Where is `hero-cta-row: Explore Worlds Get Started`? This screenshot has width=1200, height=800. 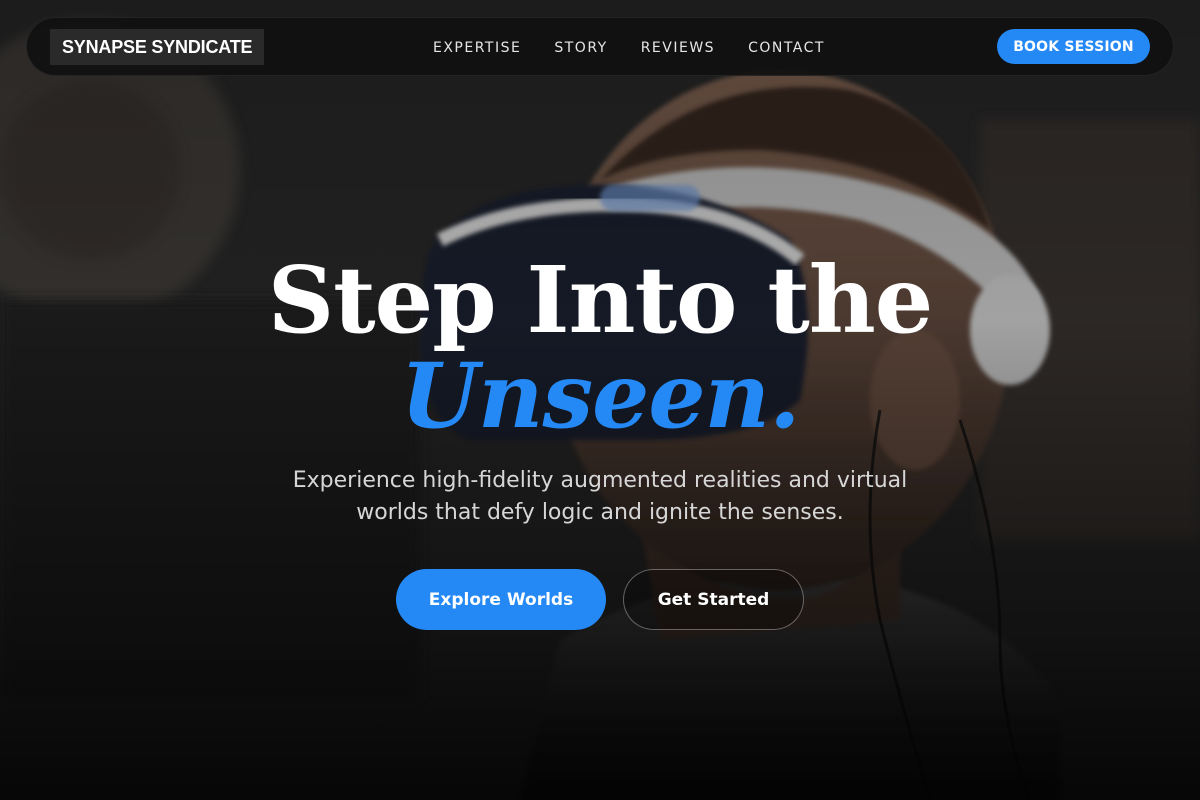 hero-cta-row: Explore Worlds Get Started is located at coordinates (600, 599).